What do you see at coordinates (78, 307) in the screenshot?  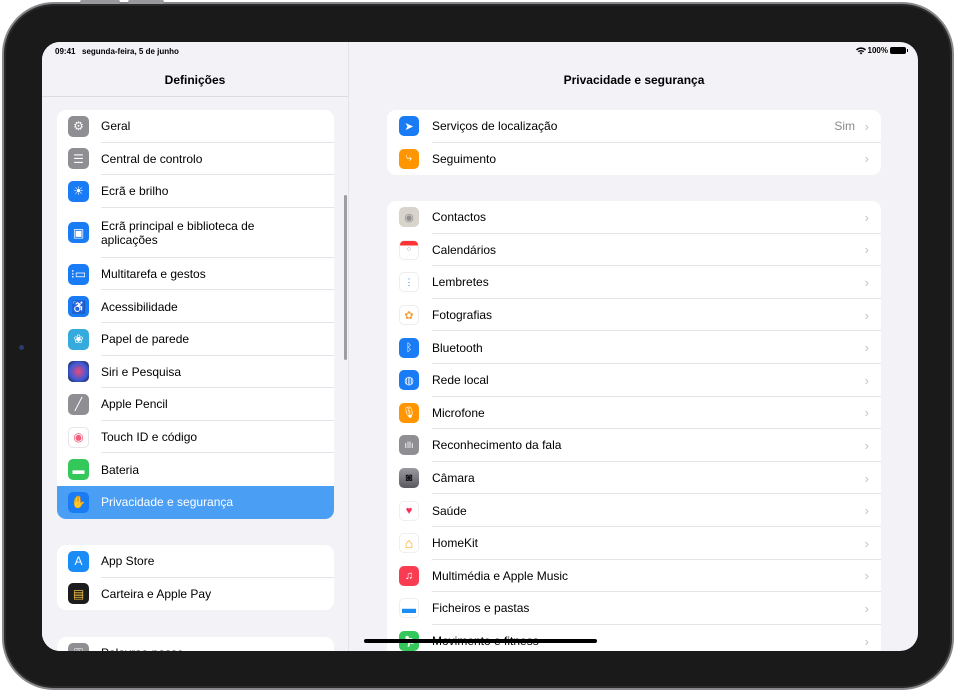 I see `accessibility-icon: ♿` at bounding box center [78, 307].